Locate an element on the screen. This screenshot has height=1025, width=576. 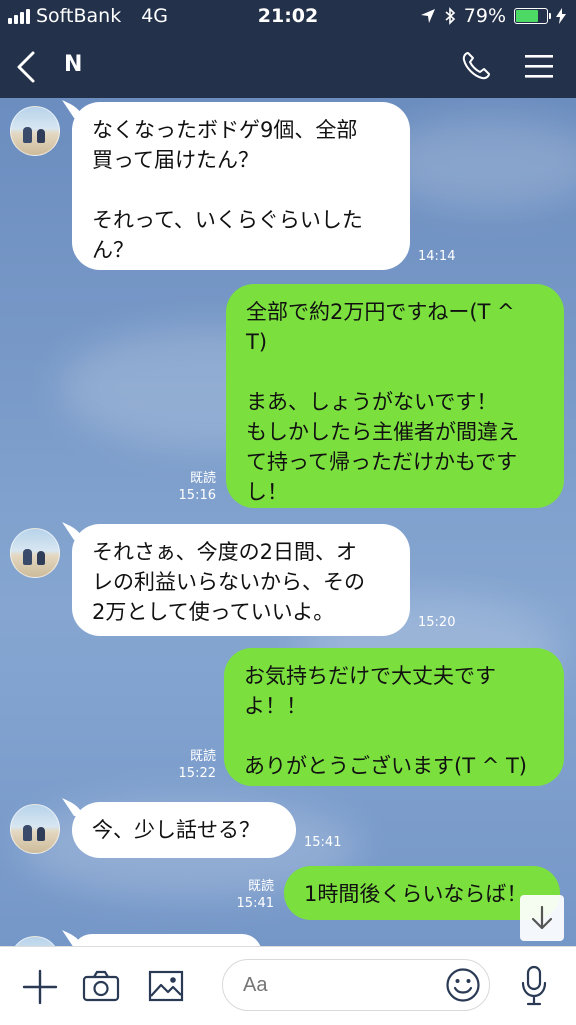
incoming-message: なくなったボドゲ9個、全部 買って届けたん？ それって、いくらぐらいした ん？ is located at coordinates (241, 186).